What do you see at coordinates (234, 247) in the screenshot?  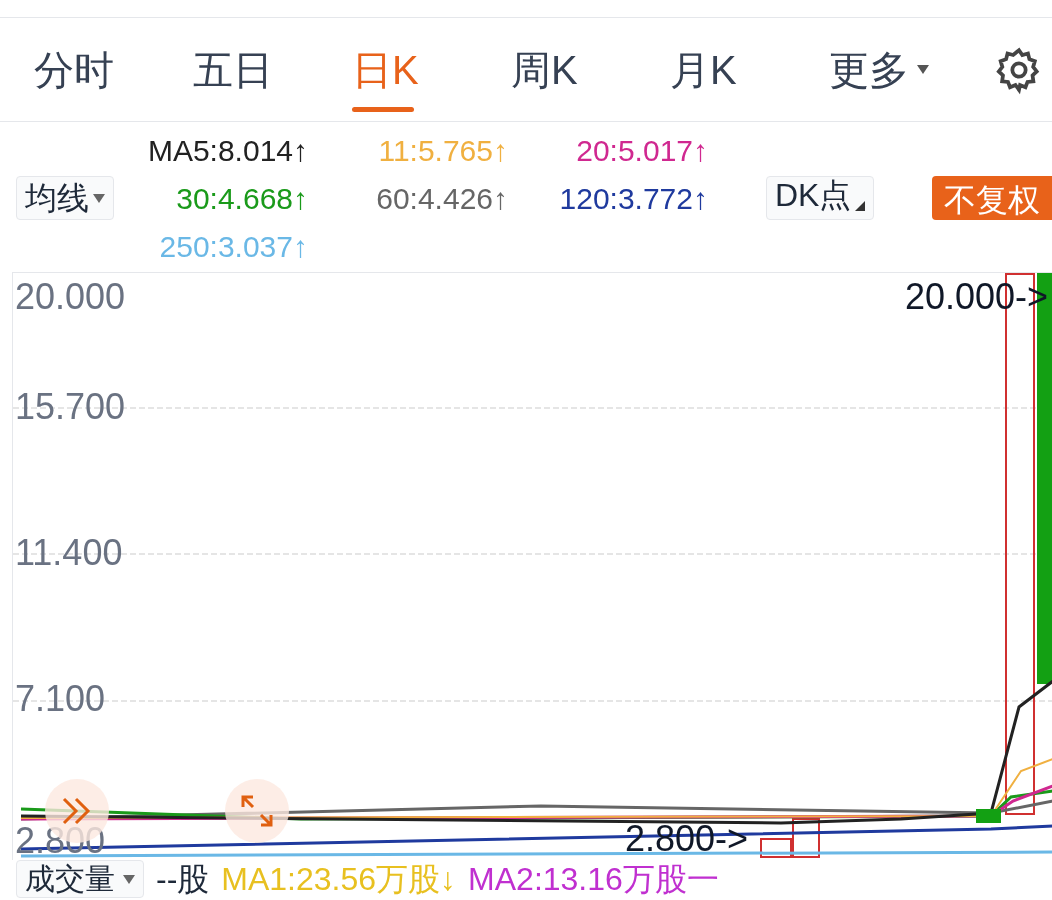 I see `ma-value: 250:3.037↑` at bounding box center [234, 247].